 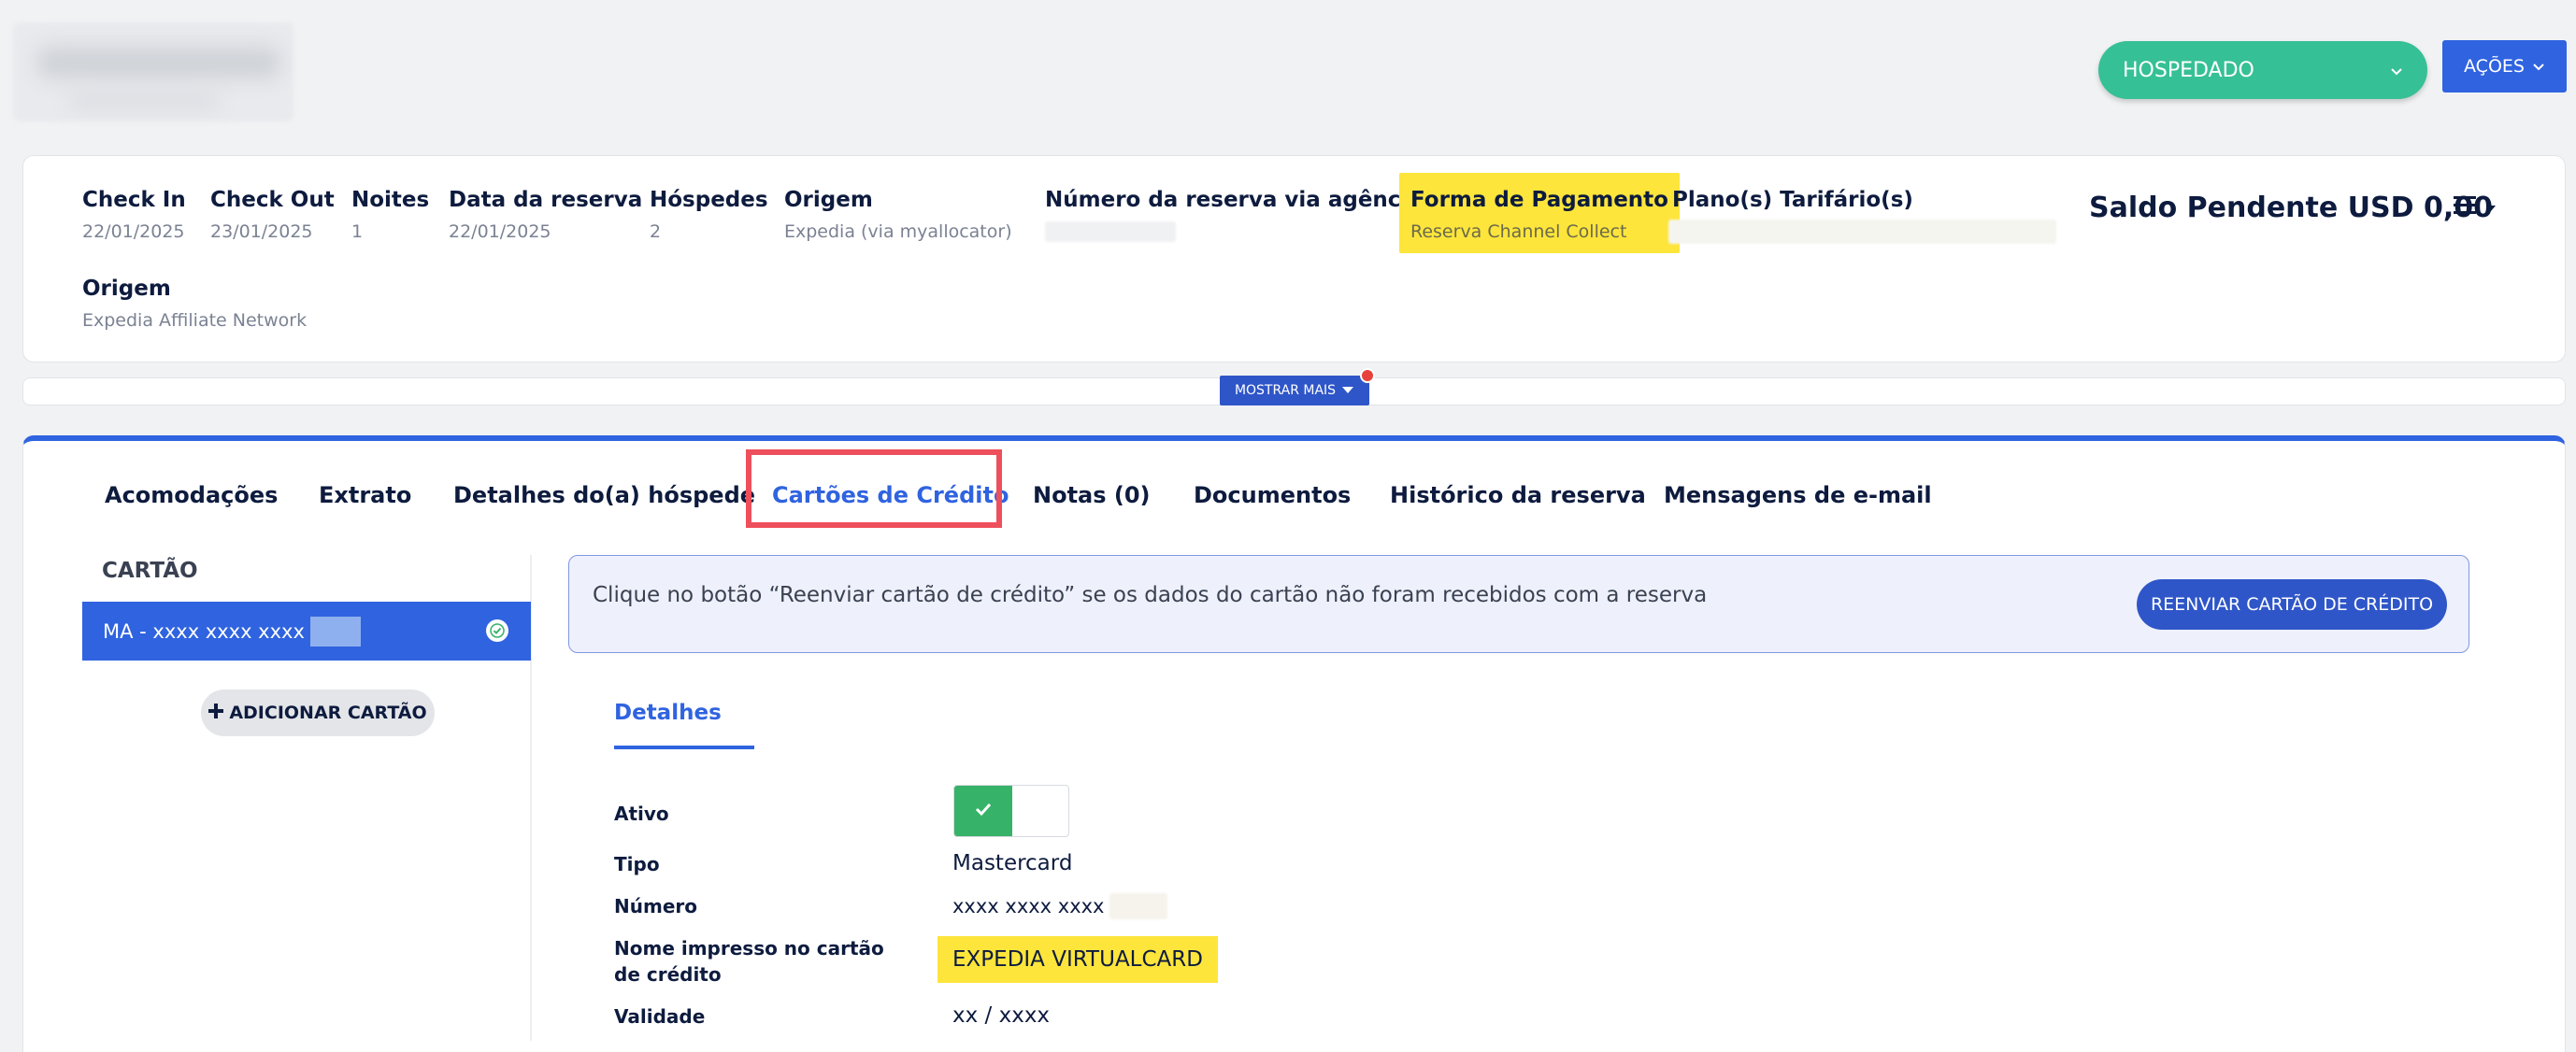 What do you see at coordinates (390, 215) in the screenshot?
I see `noites-field: Noites 1` at bounding box center [390, 215].